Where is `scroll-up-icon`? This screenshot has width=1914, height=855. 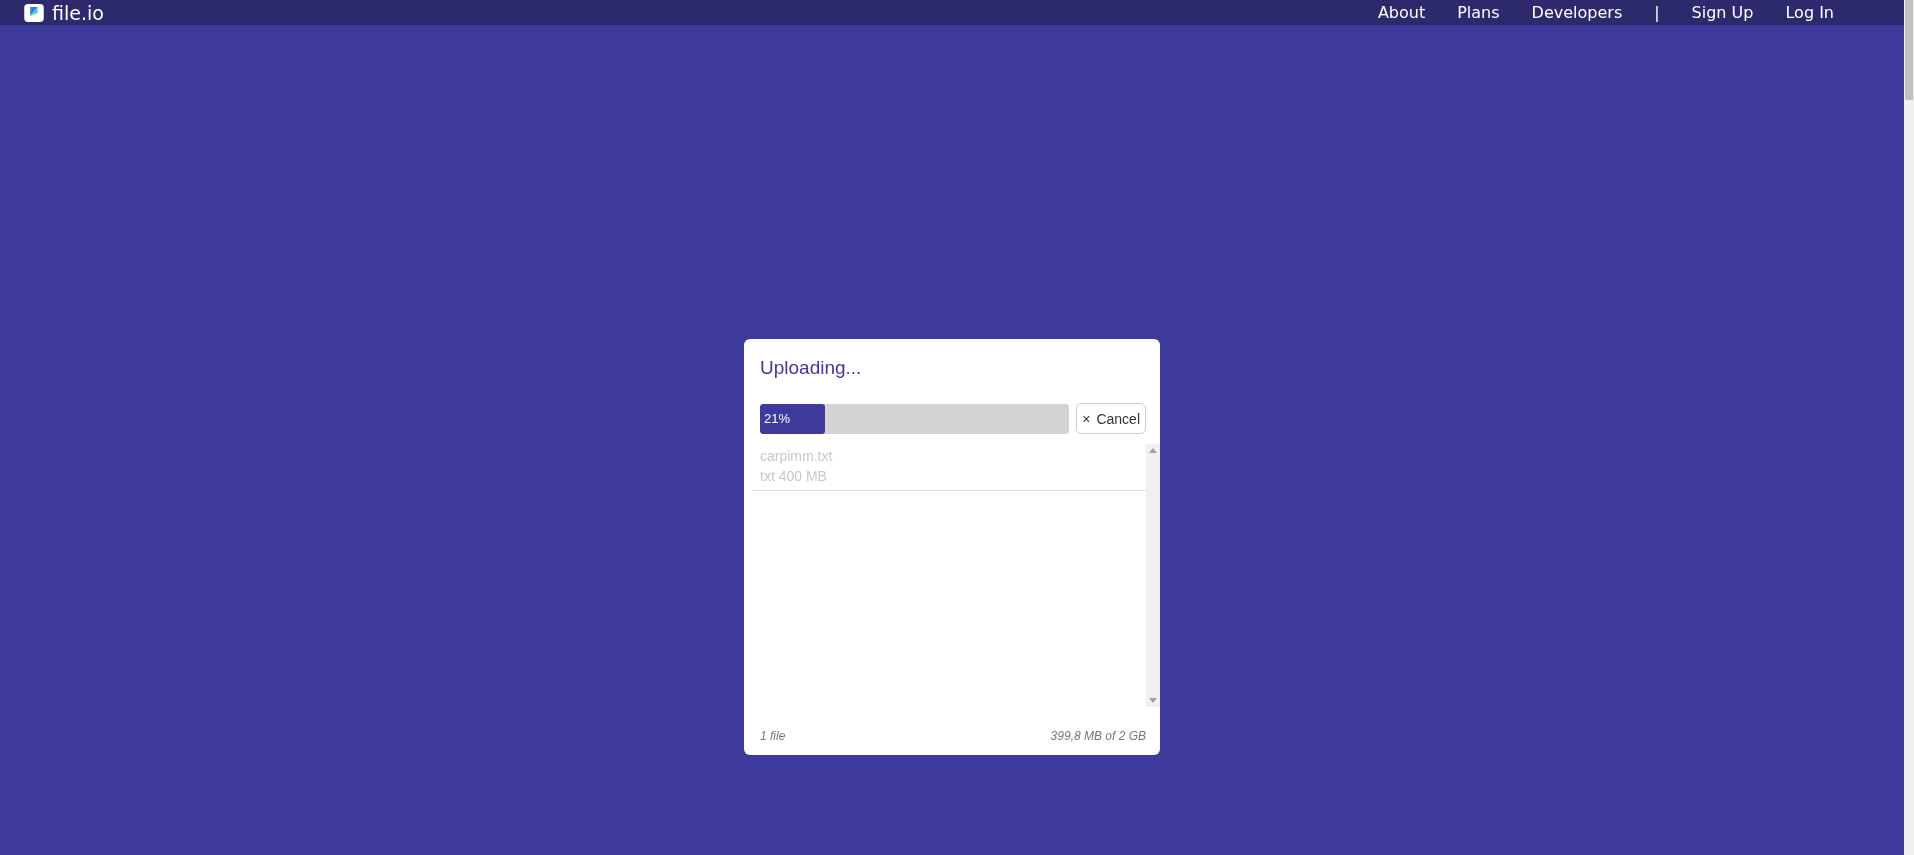
scroll-up-icon is located at coordinates (1153, 450).